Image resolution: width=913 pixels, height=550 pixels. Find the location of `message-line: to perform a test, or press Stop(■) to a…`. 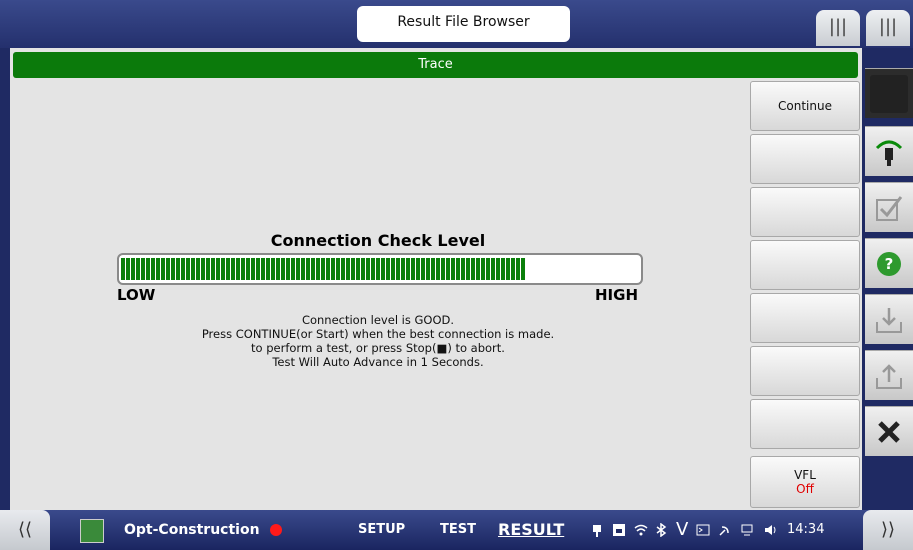

message-line: to perform a test, or press Stop(■) to a… is located at coordinates (378, 348).